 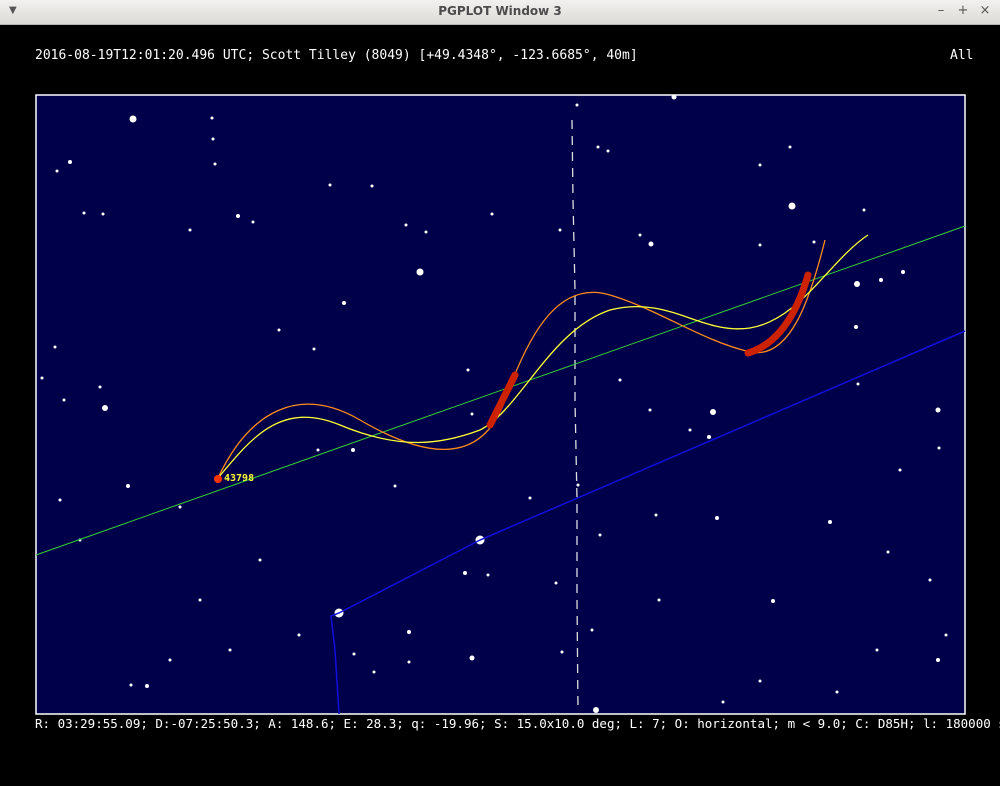 What do you see at coordinates (239, 478) in the screenshot?
I see `satellite-label: 43798` at bounding box center [239, 478].